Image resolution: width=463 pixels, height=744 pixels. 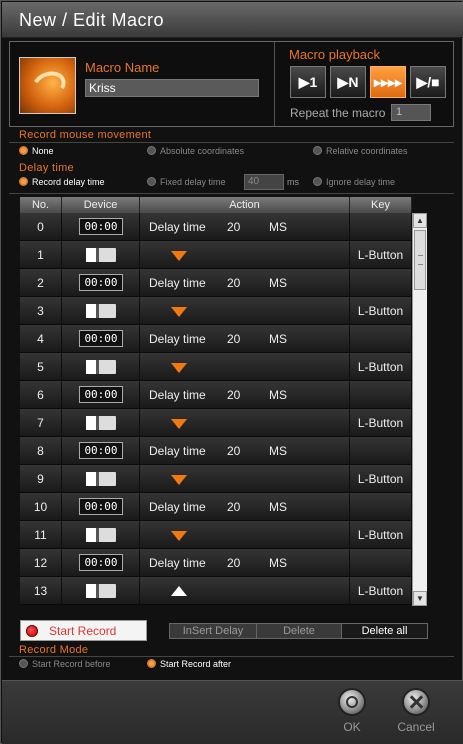 I want to click on row-number: 12, so click(x=41, y=563).